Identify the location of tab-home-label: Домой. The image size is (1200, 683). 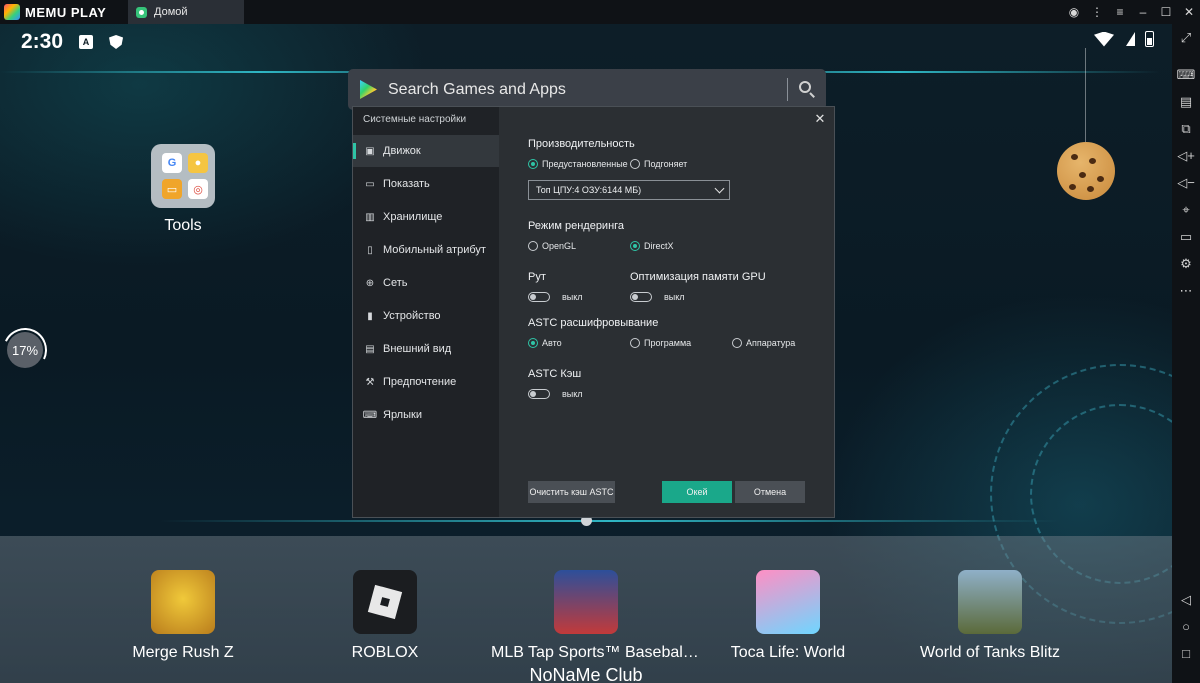
(171, 12).